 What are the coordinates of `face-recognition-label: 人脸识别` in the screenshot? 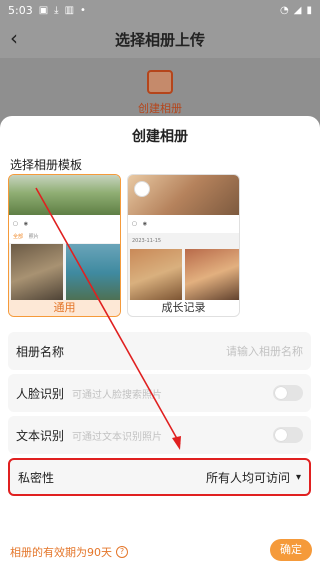 It's located at (40, 393).